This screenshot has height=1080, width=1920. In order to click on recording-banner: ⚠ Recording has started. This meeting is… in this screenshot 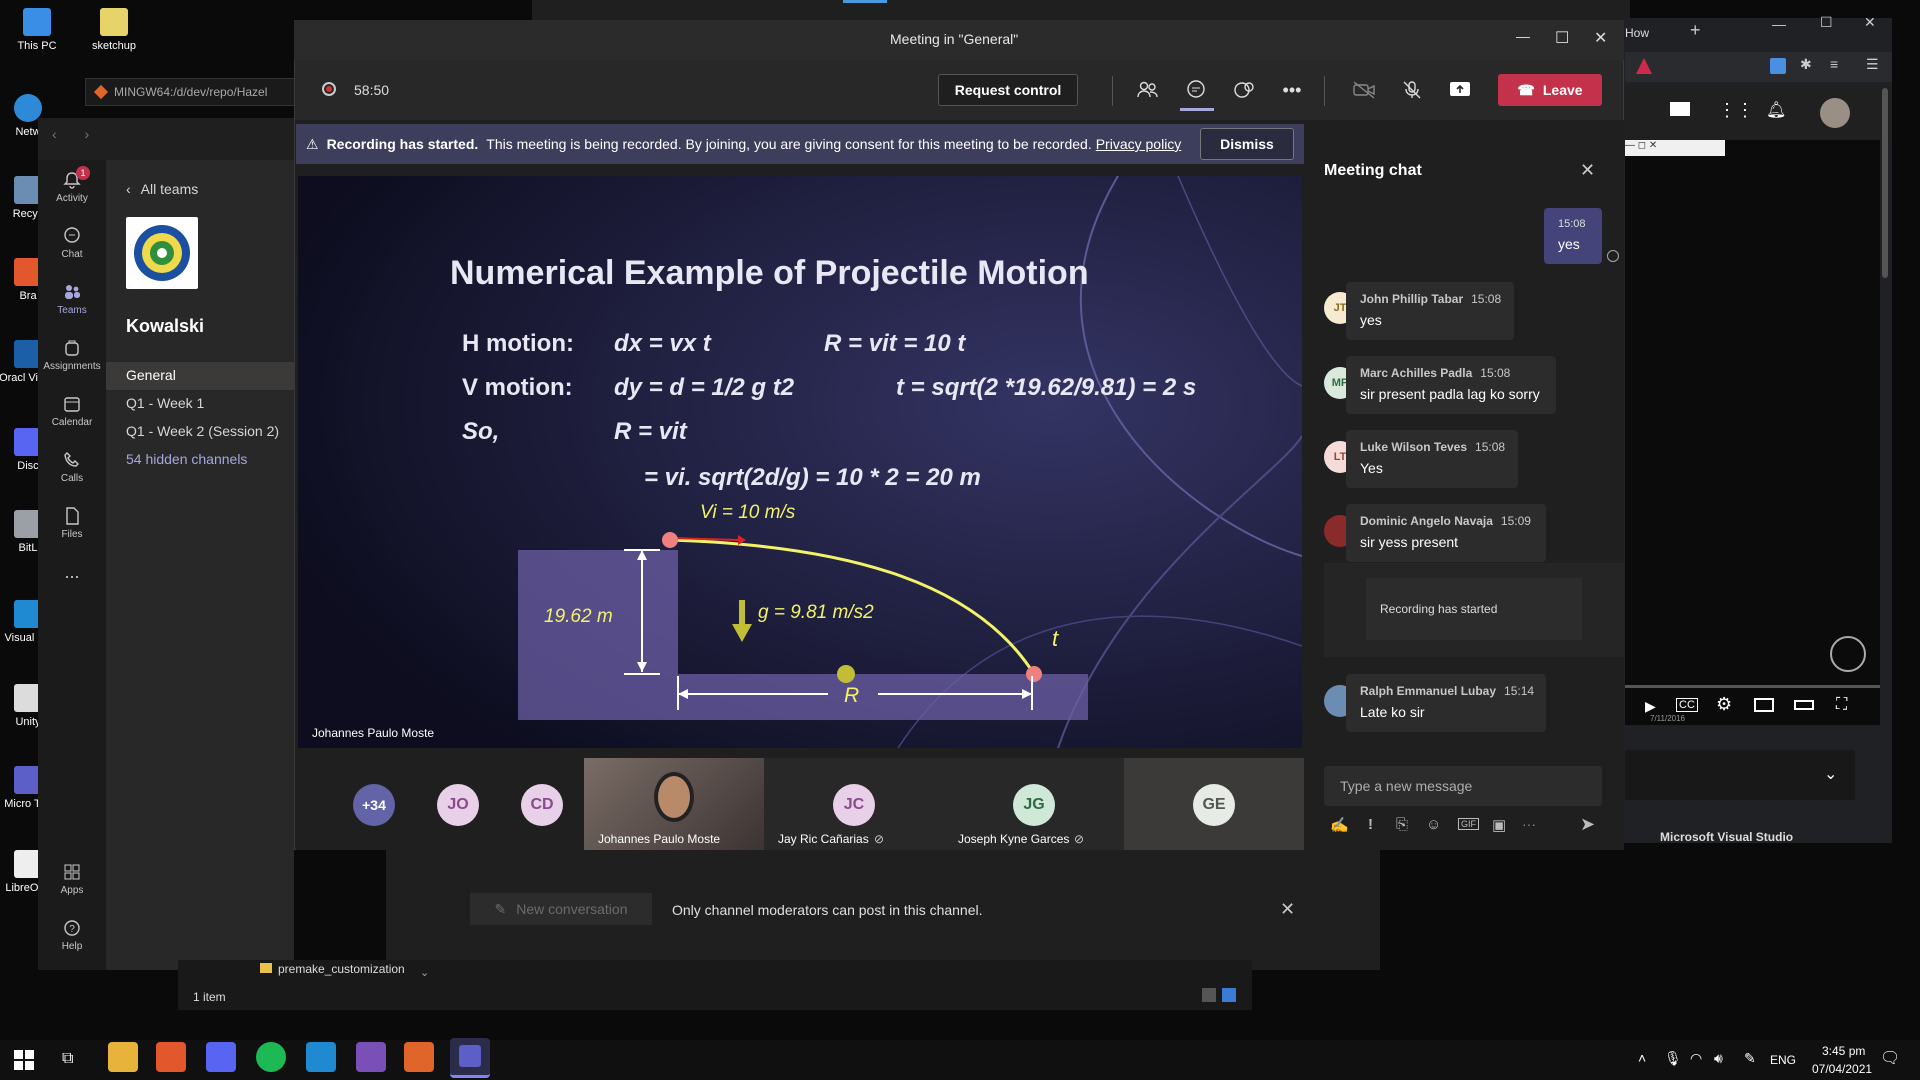, I will do `click(800, 144)`.